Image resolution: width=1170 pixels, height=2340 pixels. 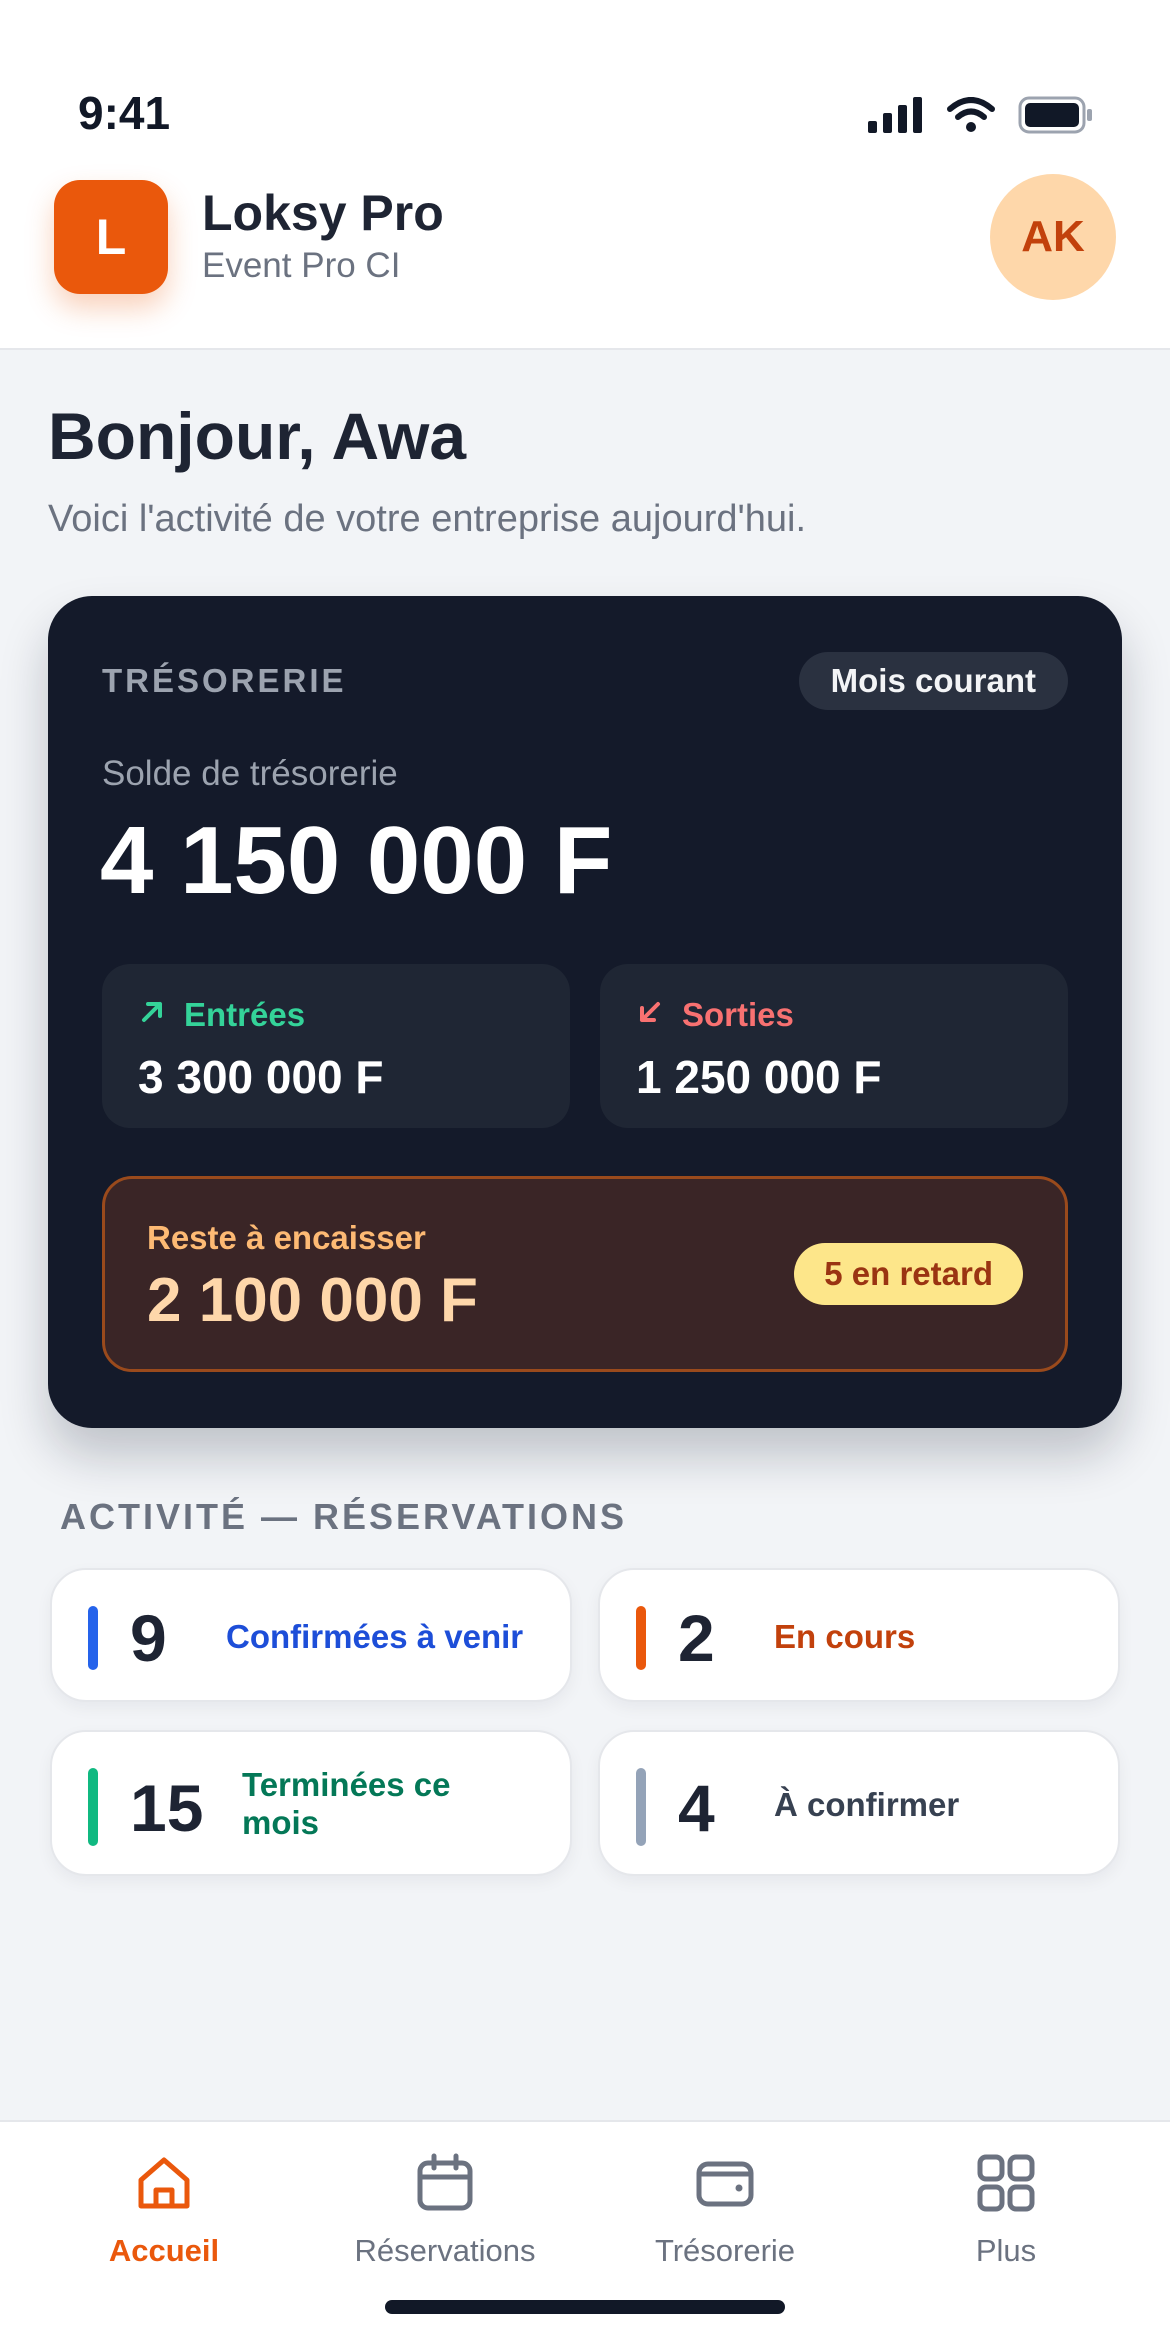 I want to click on stat-card-completed-month: 15 Terminées ce mois, so click(x=311, y=1803).